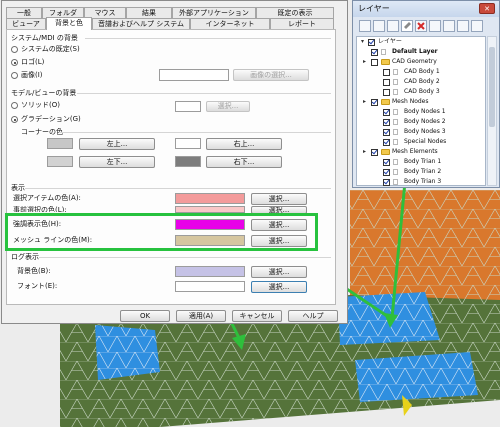 Image resolution: width=500 pixels, height=427 pixels. I want to click on layer-tree-scrollbar, so click(492, 111).